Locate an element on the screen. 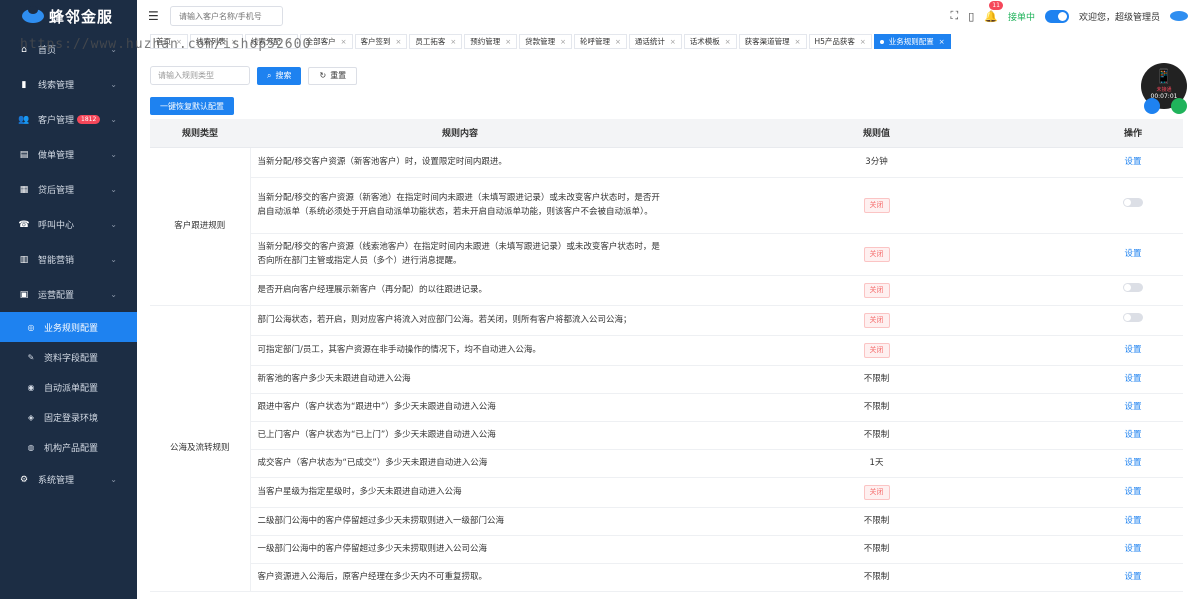 The image size is (1200, 599). search-button-label: 搜索 is located at coordinates (283, 75).